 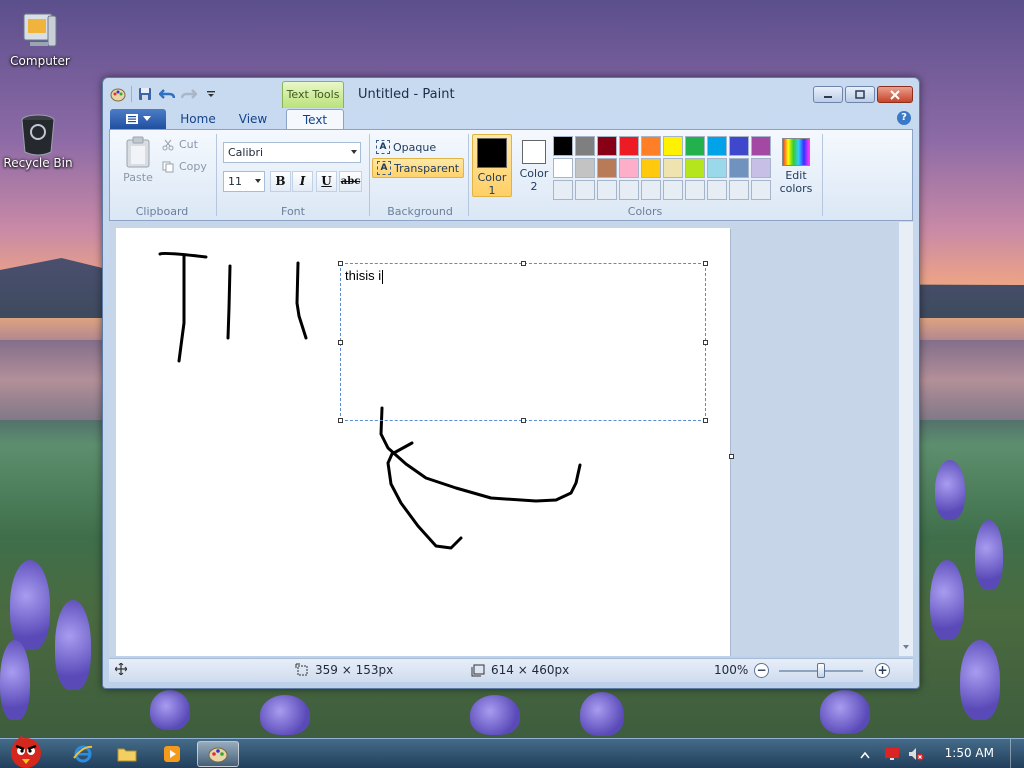 I want to click on italic-button: I, so click(x=302, y=181).